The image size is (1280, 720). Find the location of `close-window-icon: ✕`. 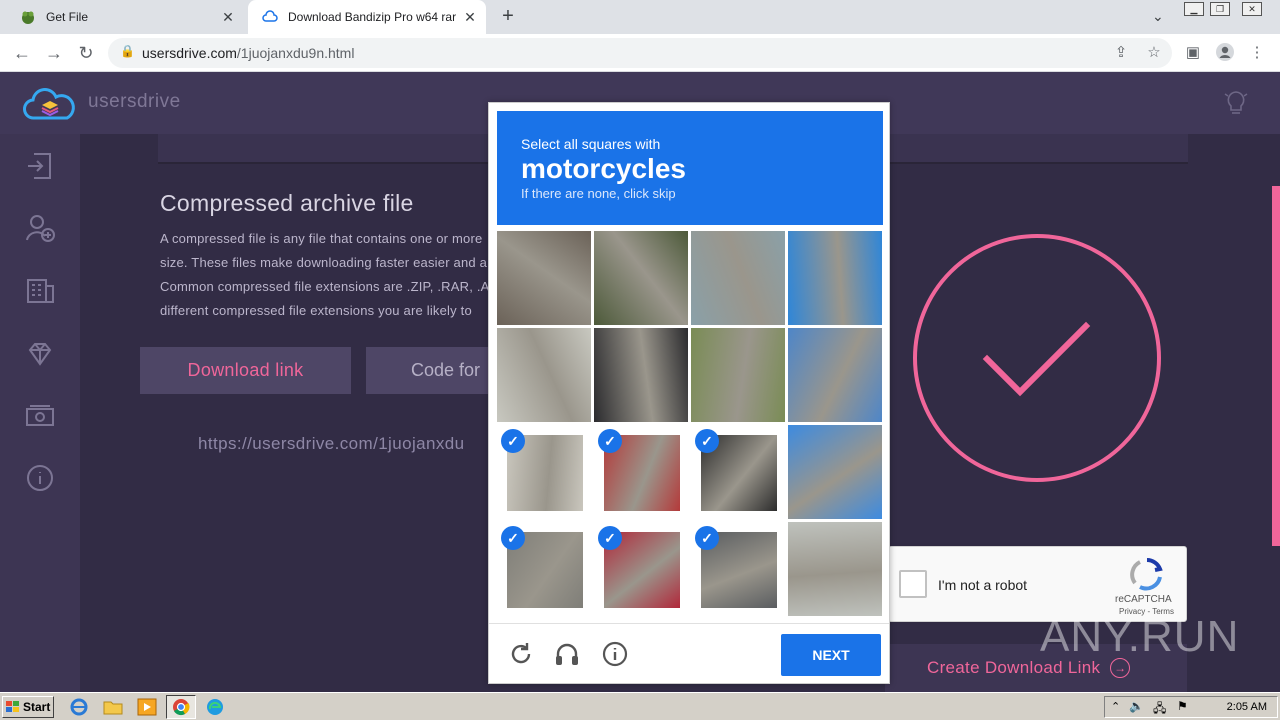

close-window-icon: ✕ is located at coordinates (1252, 9).